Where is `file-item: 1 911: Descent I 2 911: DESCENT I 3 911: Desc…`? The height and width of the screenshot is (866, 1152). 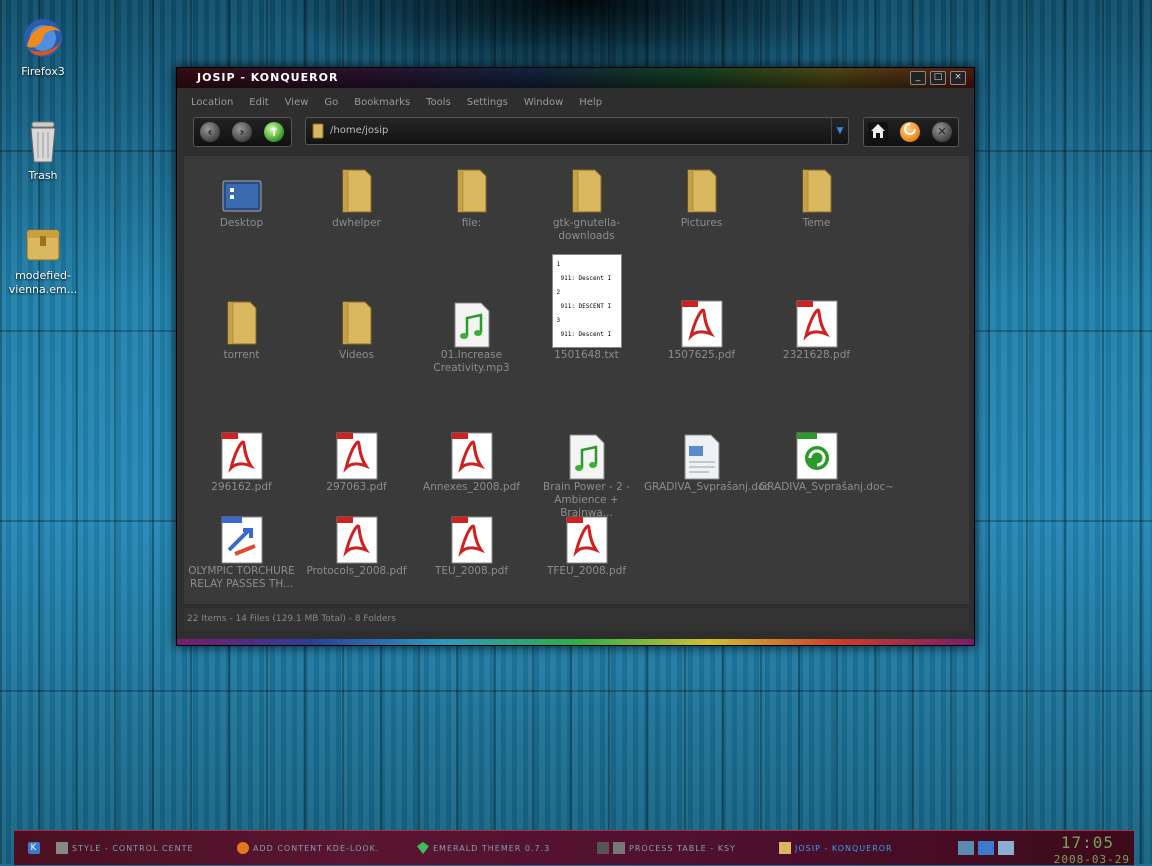
file-item: 1 911: Descent I 2 911: DESCENT I 3 911: Desc… is located at coordinates (586, 308).